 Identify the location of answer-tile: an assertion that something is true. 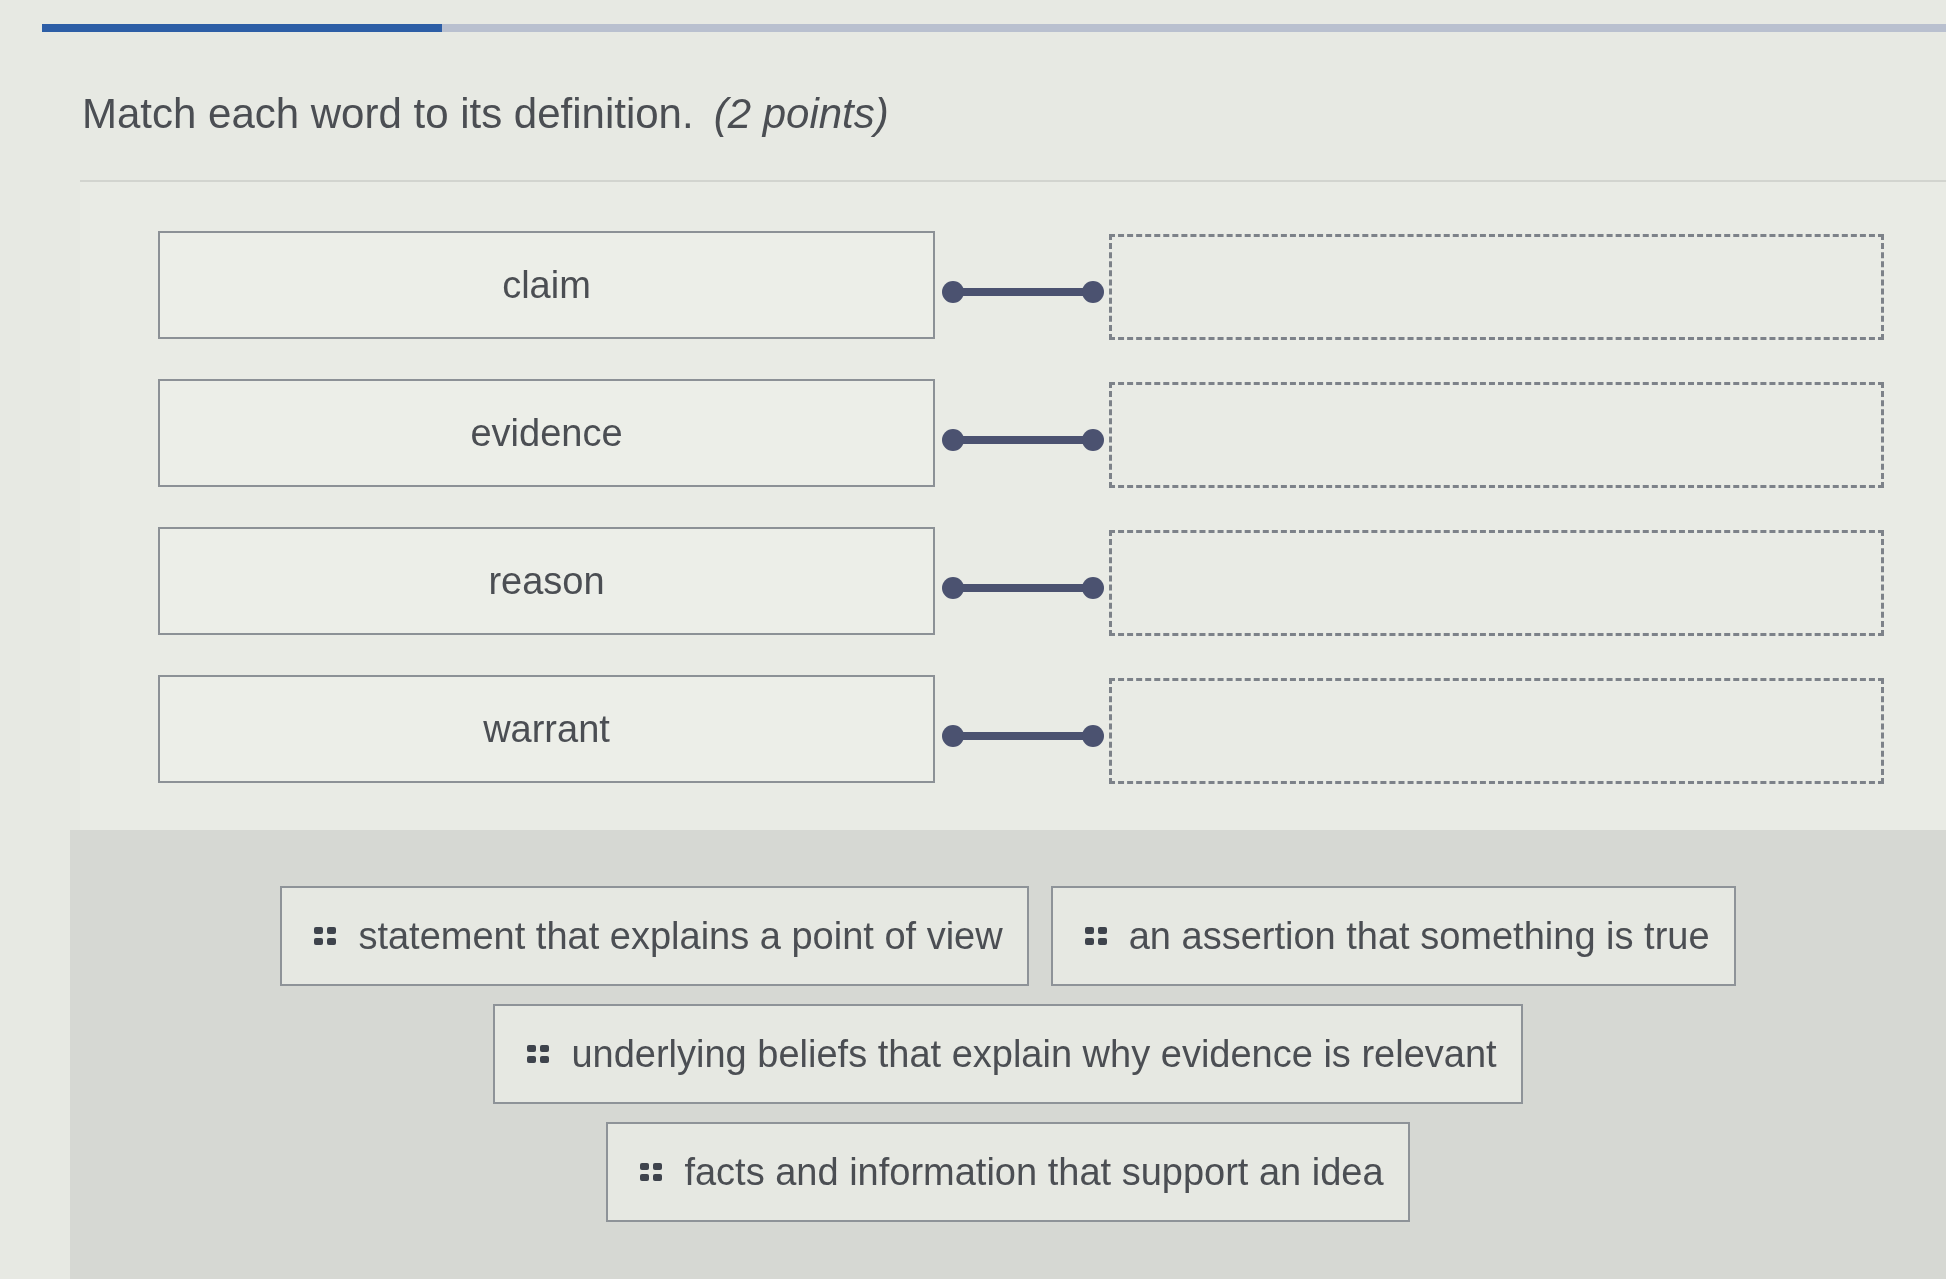
(1393, 936).